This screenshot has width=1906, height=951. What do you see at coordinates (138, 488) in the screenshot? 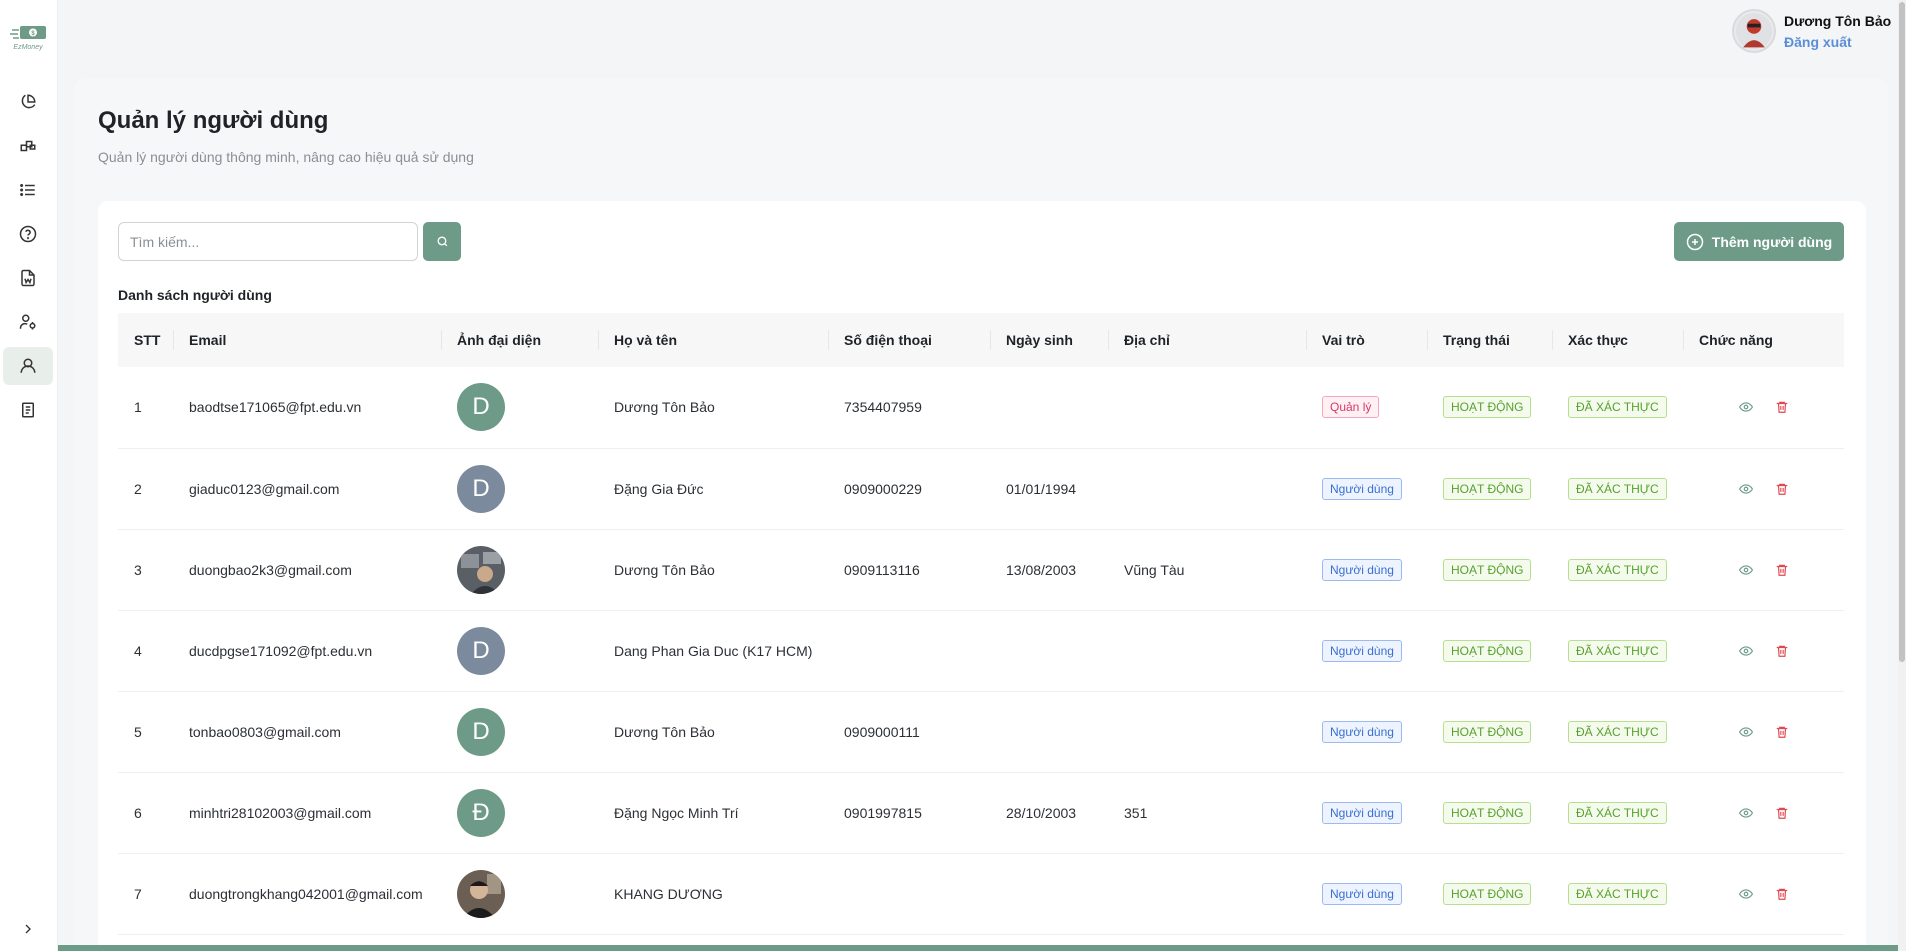
I see `cell-stt: 2` at bounding box center [138, 488].